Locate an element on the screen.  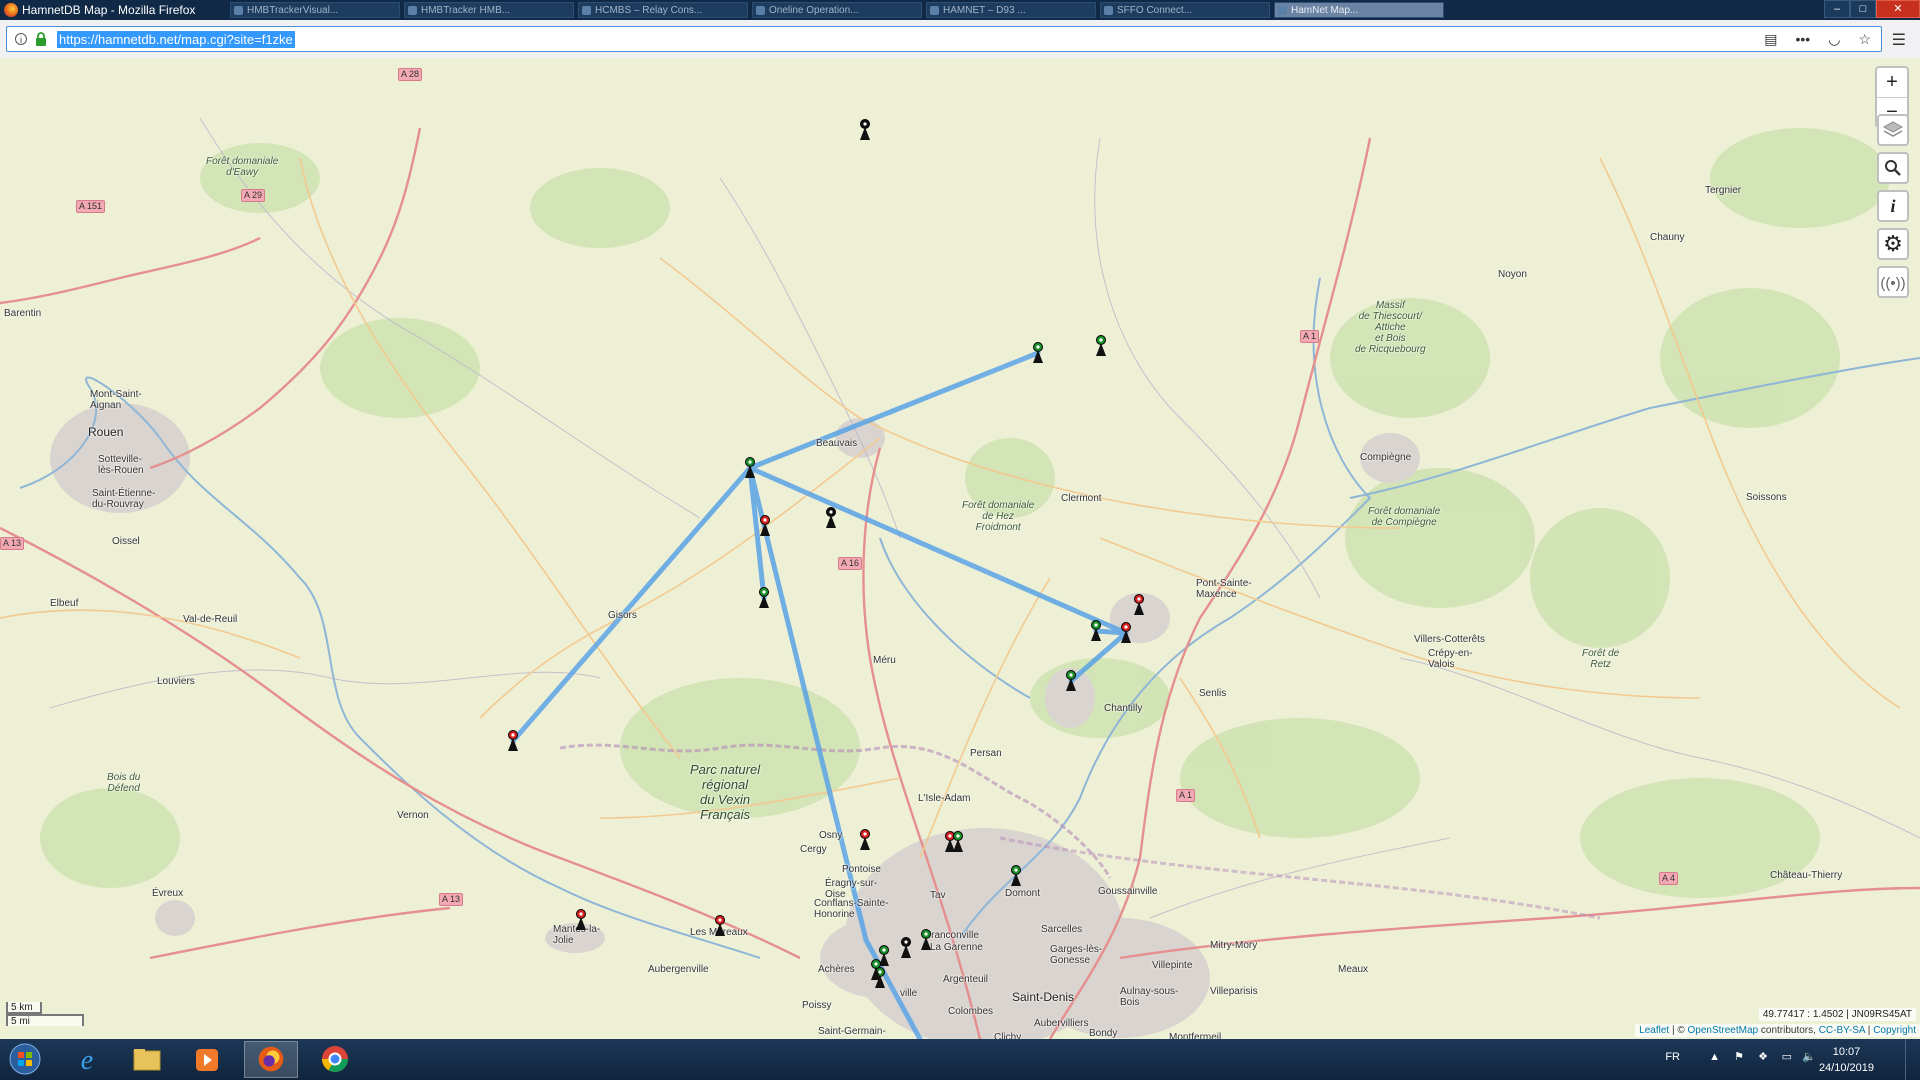
page-actions-icon: ••• is located at coordinates (1803, 39).